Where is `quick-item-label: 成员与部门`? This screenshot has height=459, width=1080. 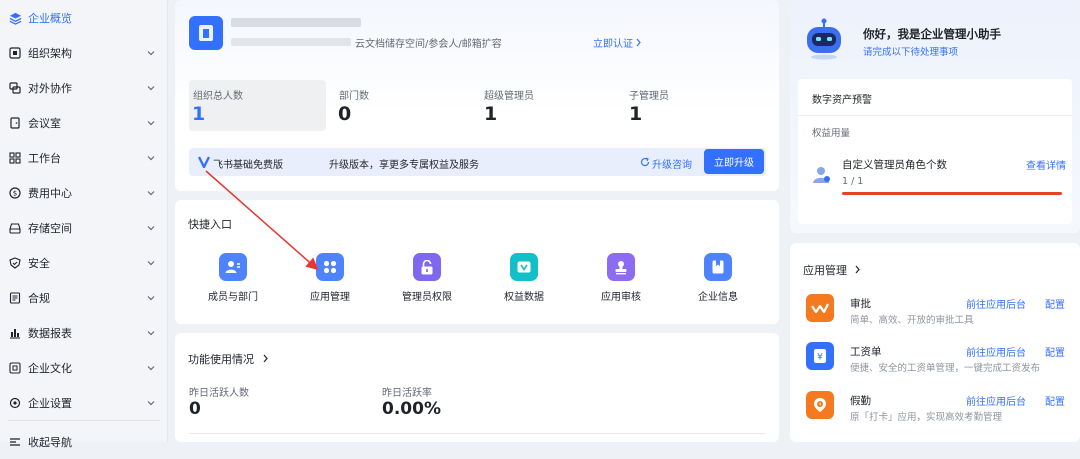 quick-item-label: 成员与部门 is located at coordinates (233, 297).